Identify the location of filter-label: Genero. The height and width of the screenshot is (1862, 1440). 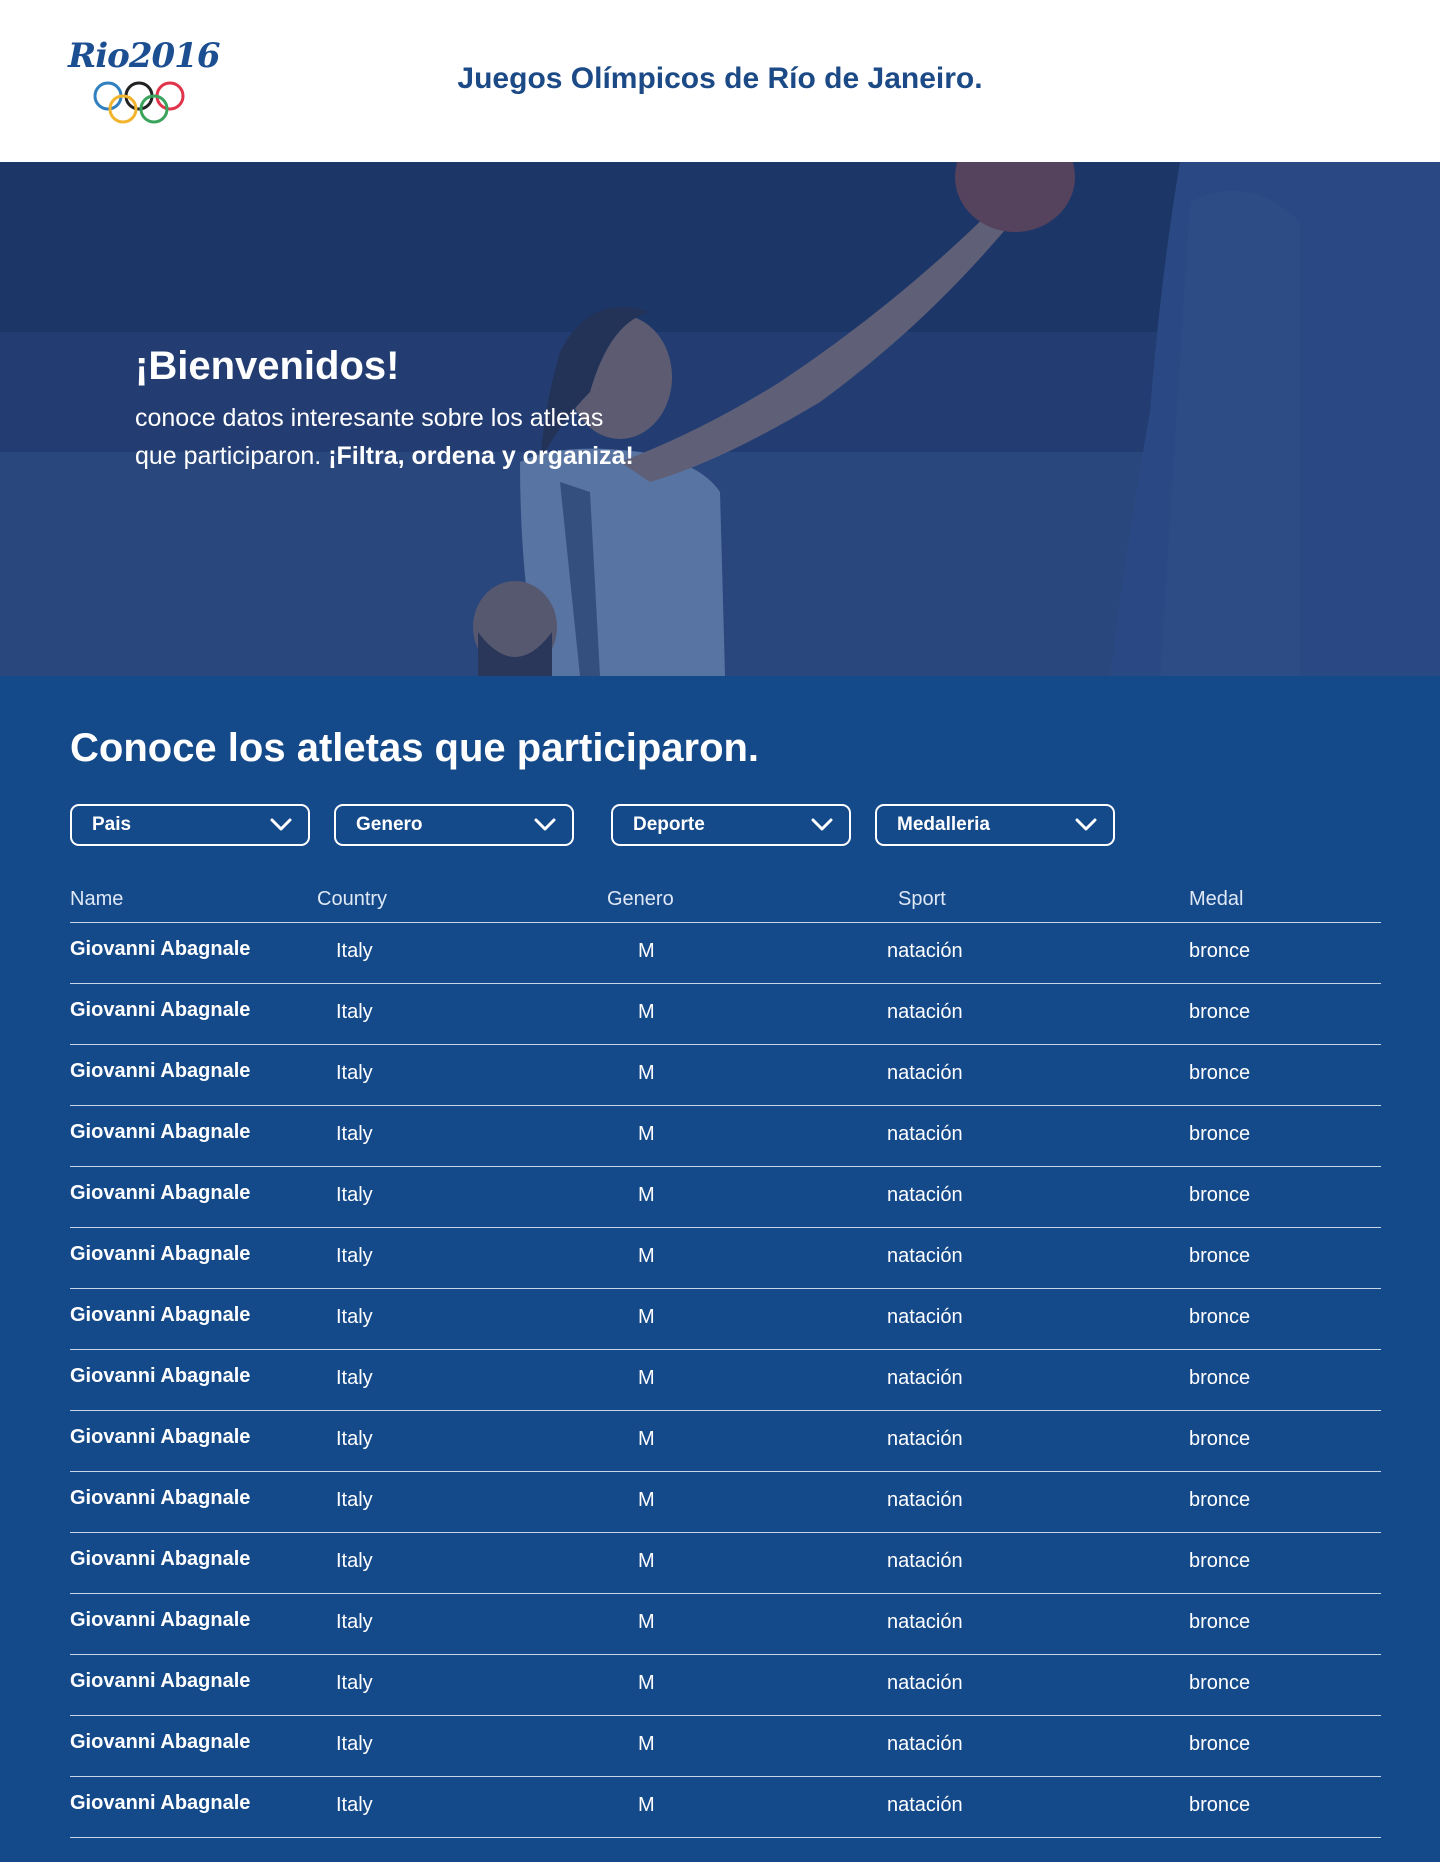
(389, 824).